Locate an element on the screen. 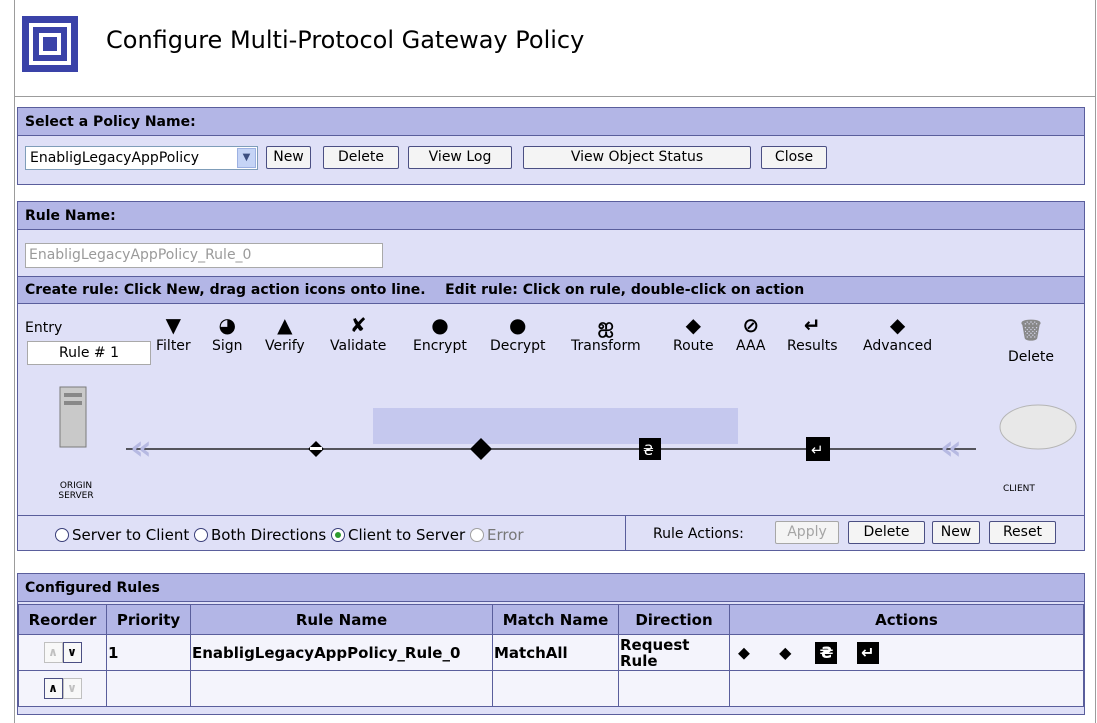 This screenshot has height=723, width=1097. table-row: ∧ ∨ is located at coordinates (551, 688).